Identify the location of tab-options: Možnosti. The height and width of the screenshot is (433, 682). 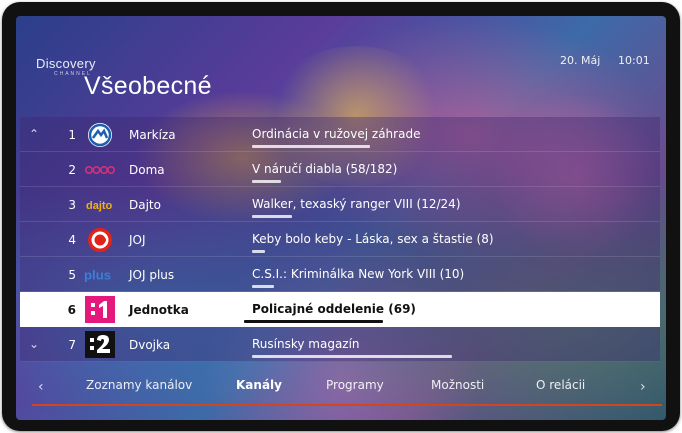
(457, 385).